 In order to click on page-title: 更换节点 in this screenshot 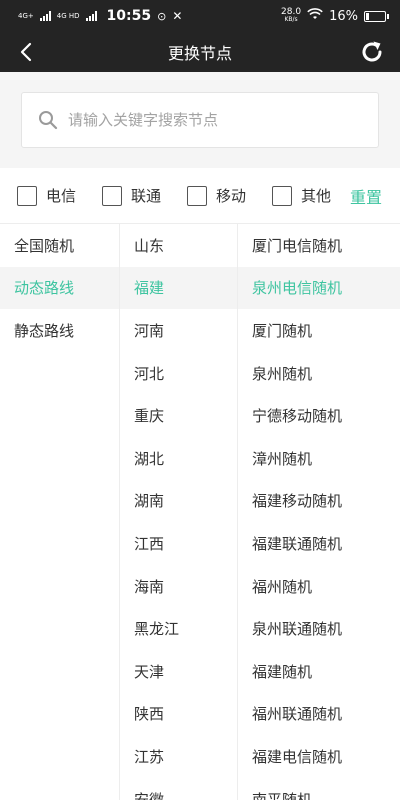, I will do `click(199, 53)`.